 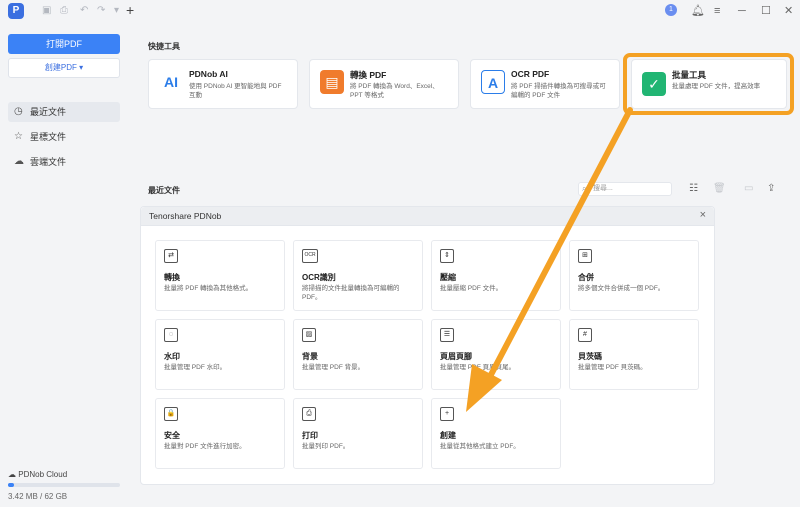 I want to click on batch-card-desc: 將多個文件合併成一個 PDF。, so click(x=621, y=288).